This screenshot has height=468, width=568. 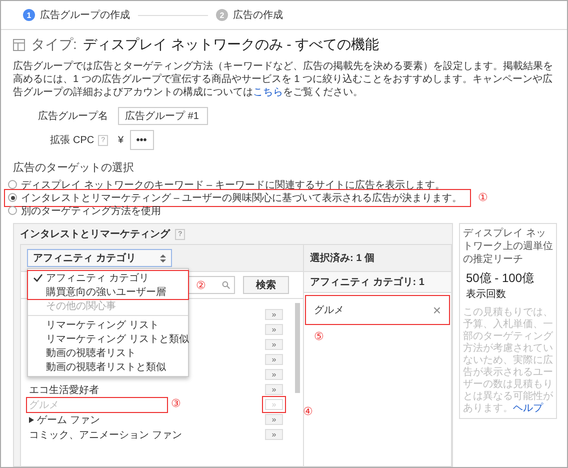 What do you see at coordinates (297, 348) in the screenshot?
I see `scrollbar` at bounding box center [297, 348].